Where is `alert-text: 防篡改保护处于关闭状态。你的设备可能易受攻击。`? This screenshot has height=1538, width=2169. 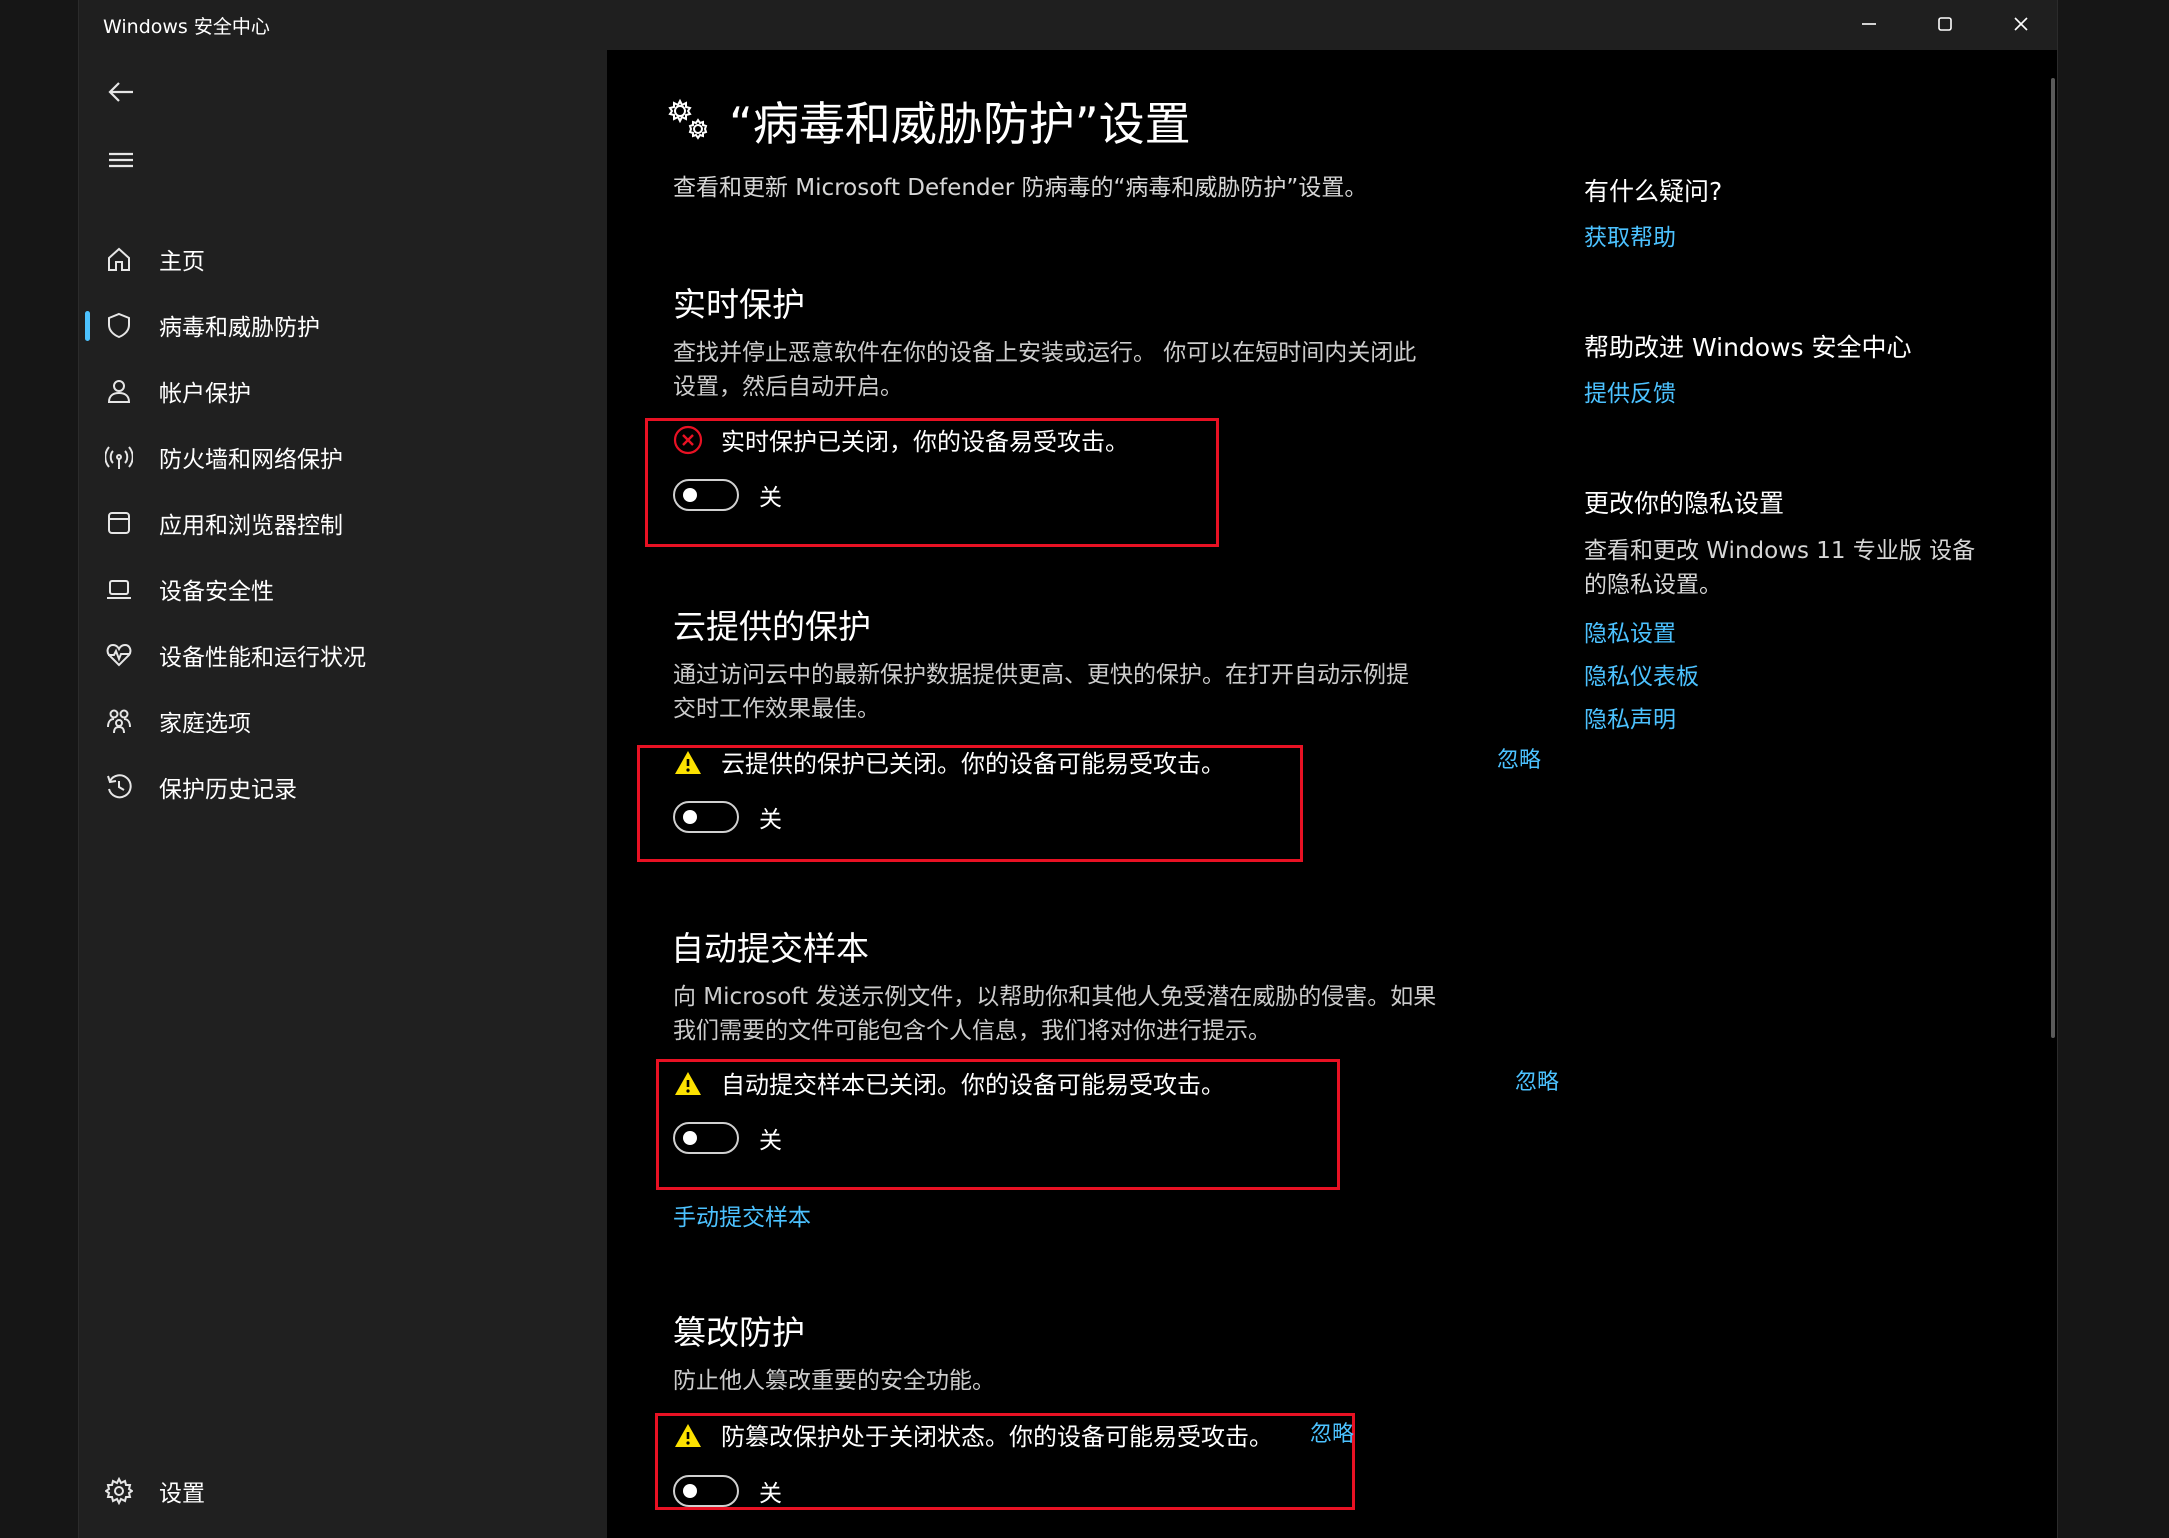 alert-text: 防篡改保护处于关闭状态。你的设备可能易受攻击。 is located at coordinates (997, 1437).